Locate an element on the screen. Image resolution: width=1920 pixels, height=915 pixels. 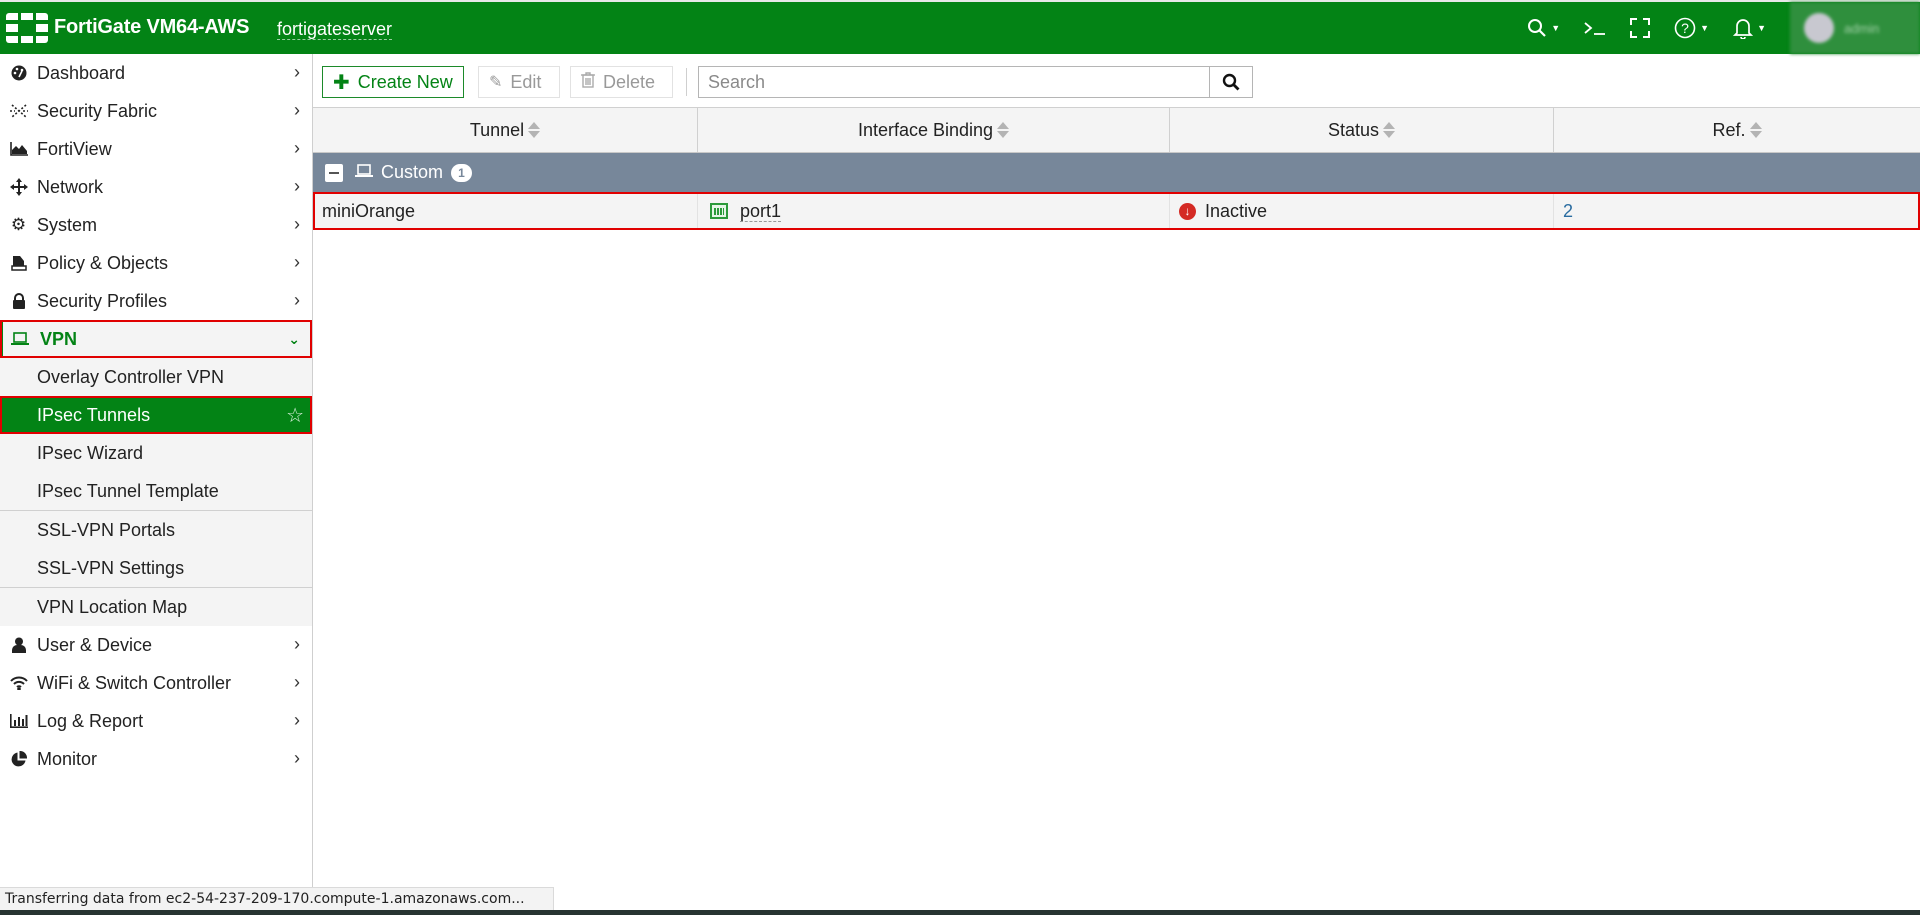
laptop-icon is located at coordinates (17, 339).